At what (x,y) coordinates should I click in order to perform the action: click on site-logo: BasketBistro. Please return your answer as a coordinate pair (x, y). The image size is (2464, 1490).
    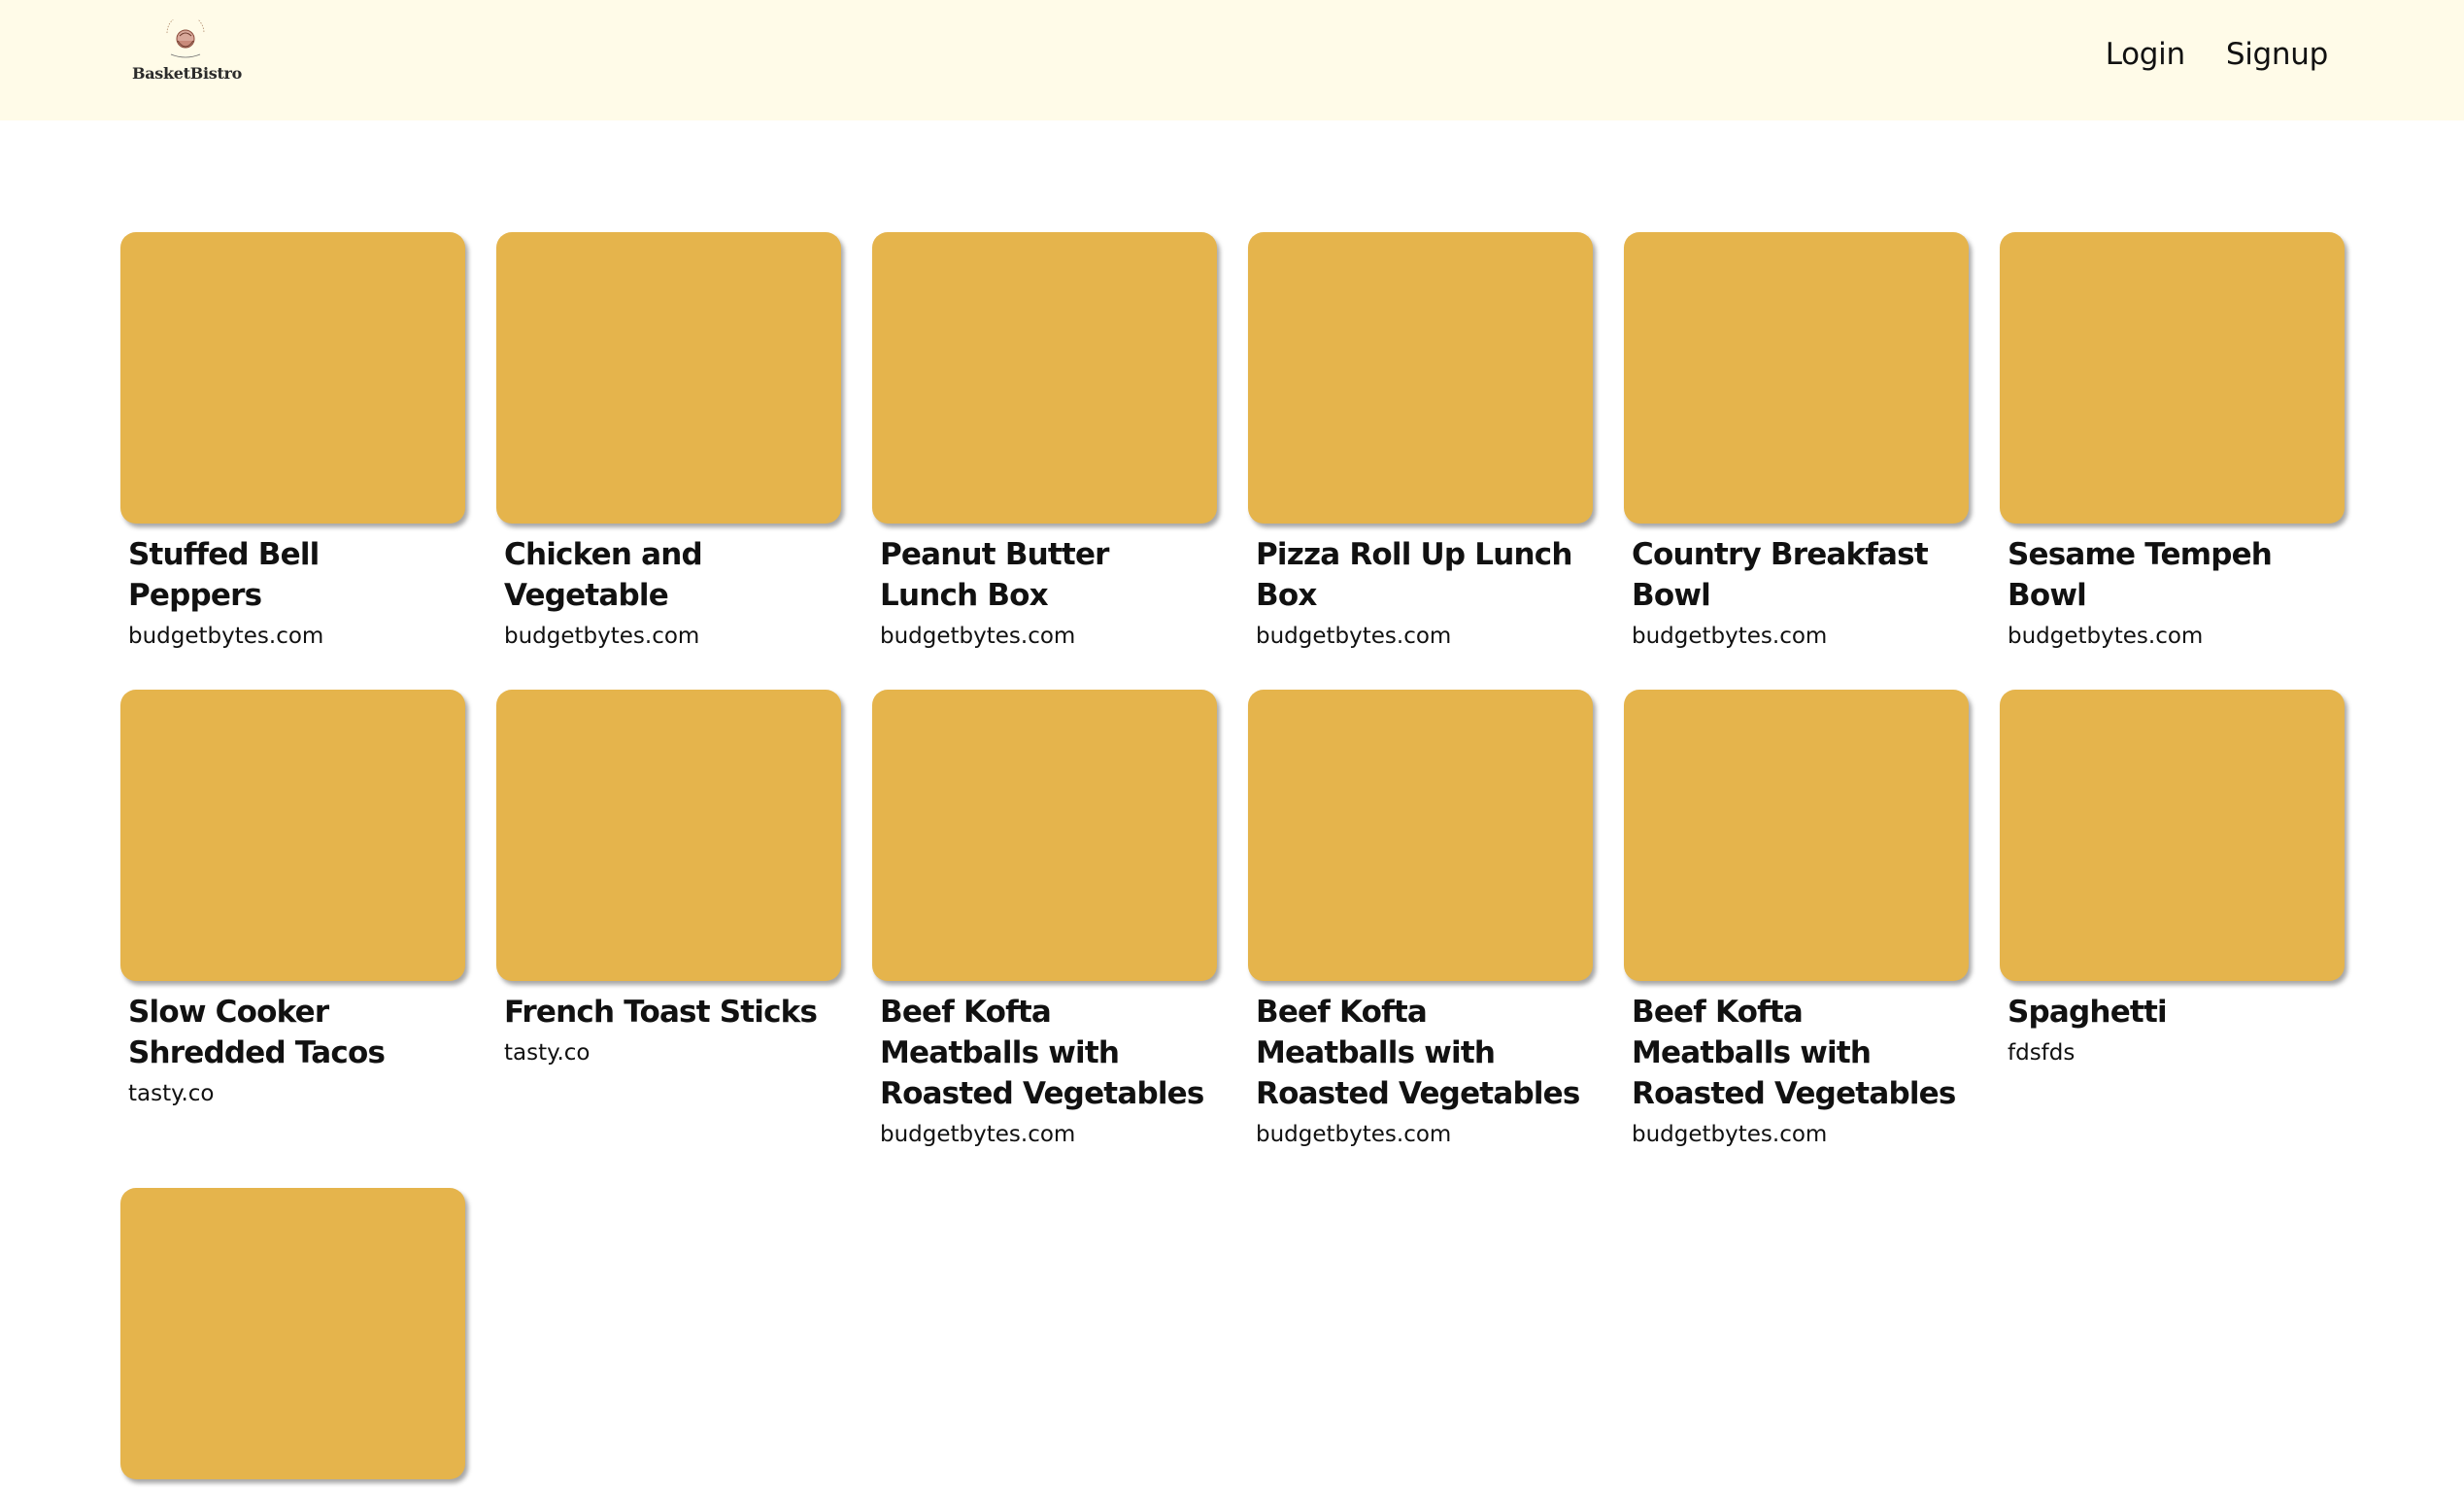
    Looking at the image, I should click on (187, 57).